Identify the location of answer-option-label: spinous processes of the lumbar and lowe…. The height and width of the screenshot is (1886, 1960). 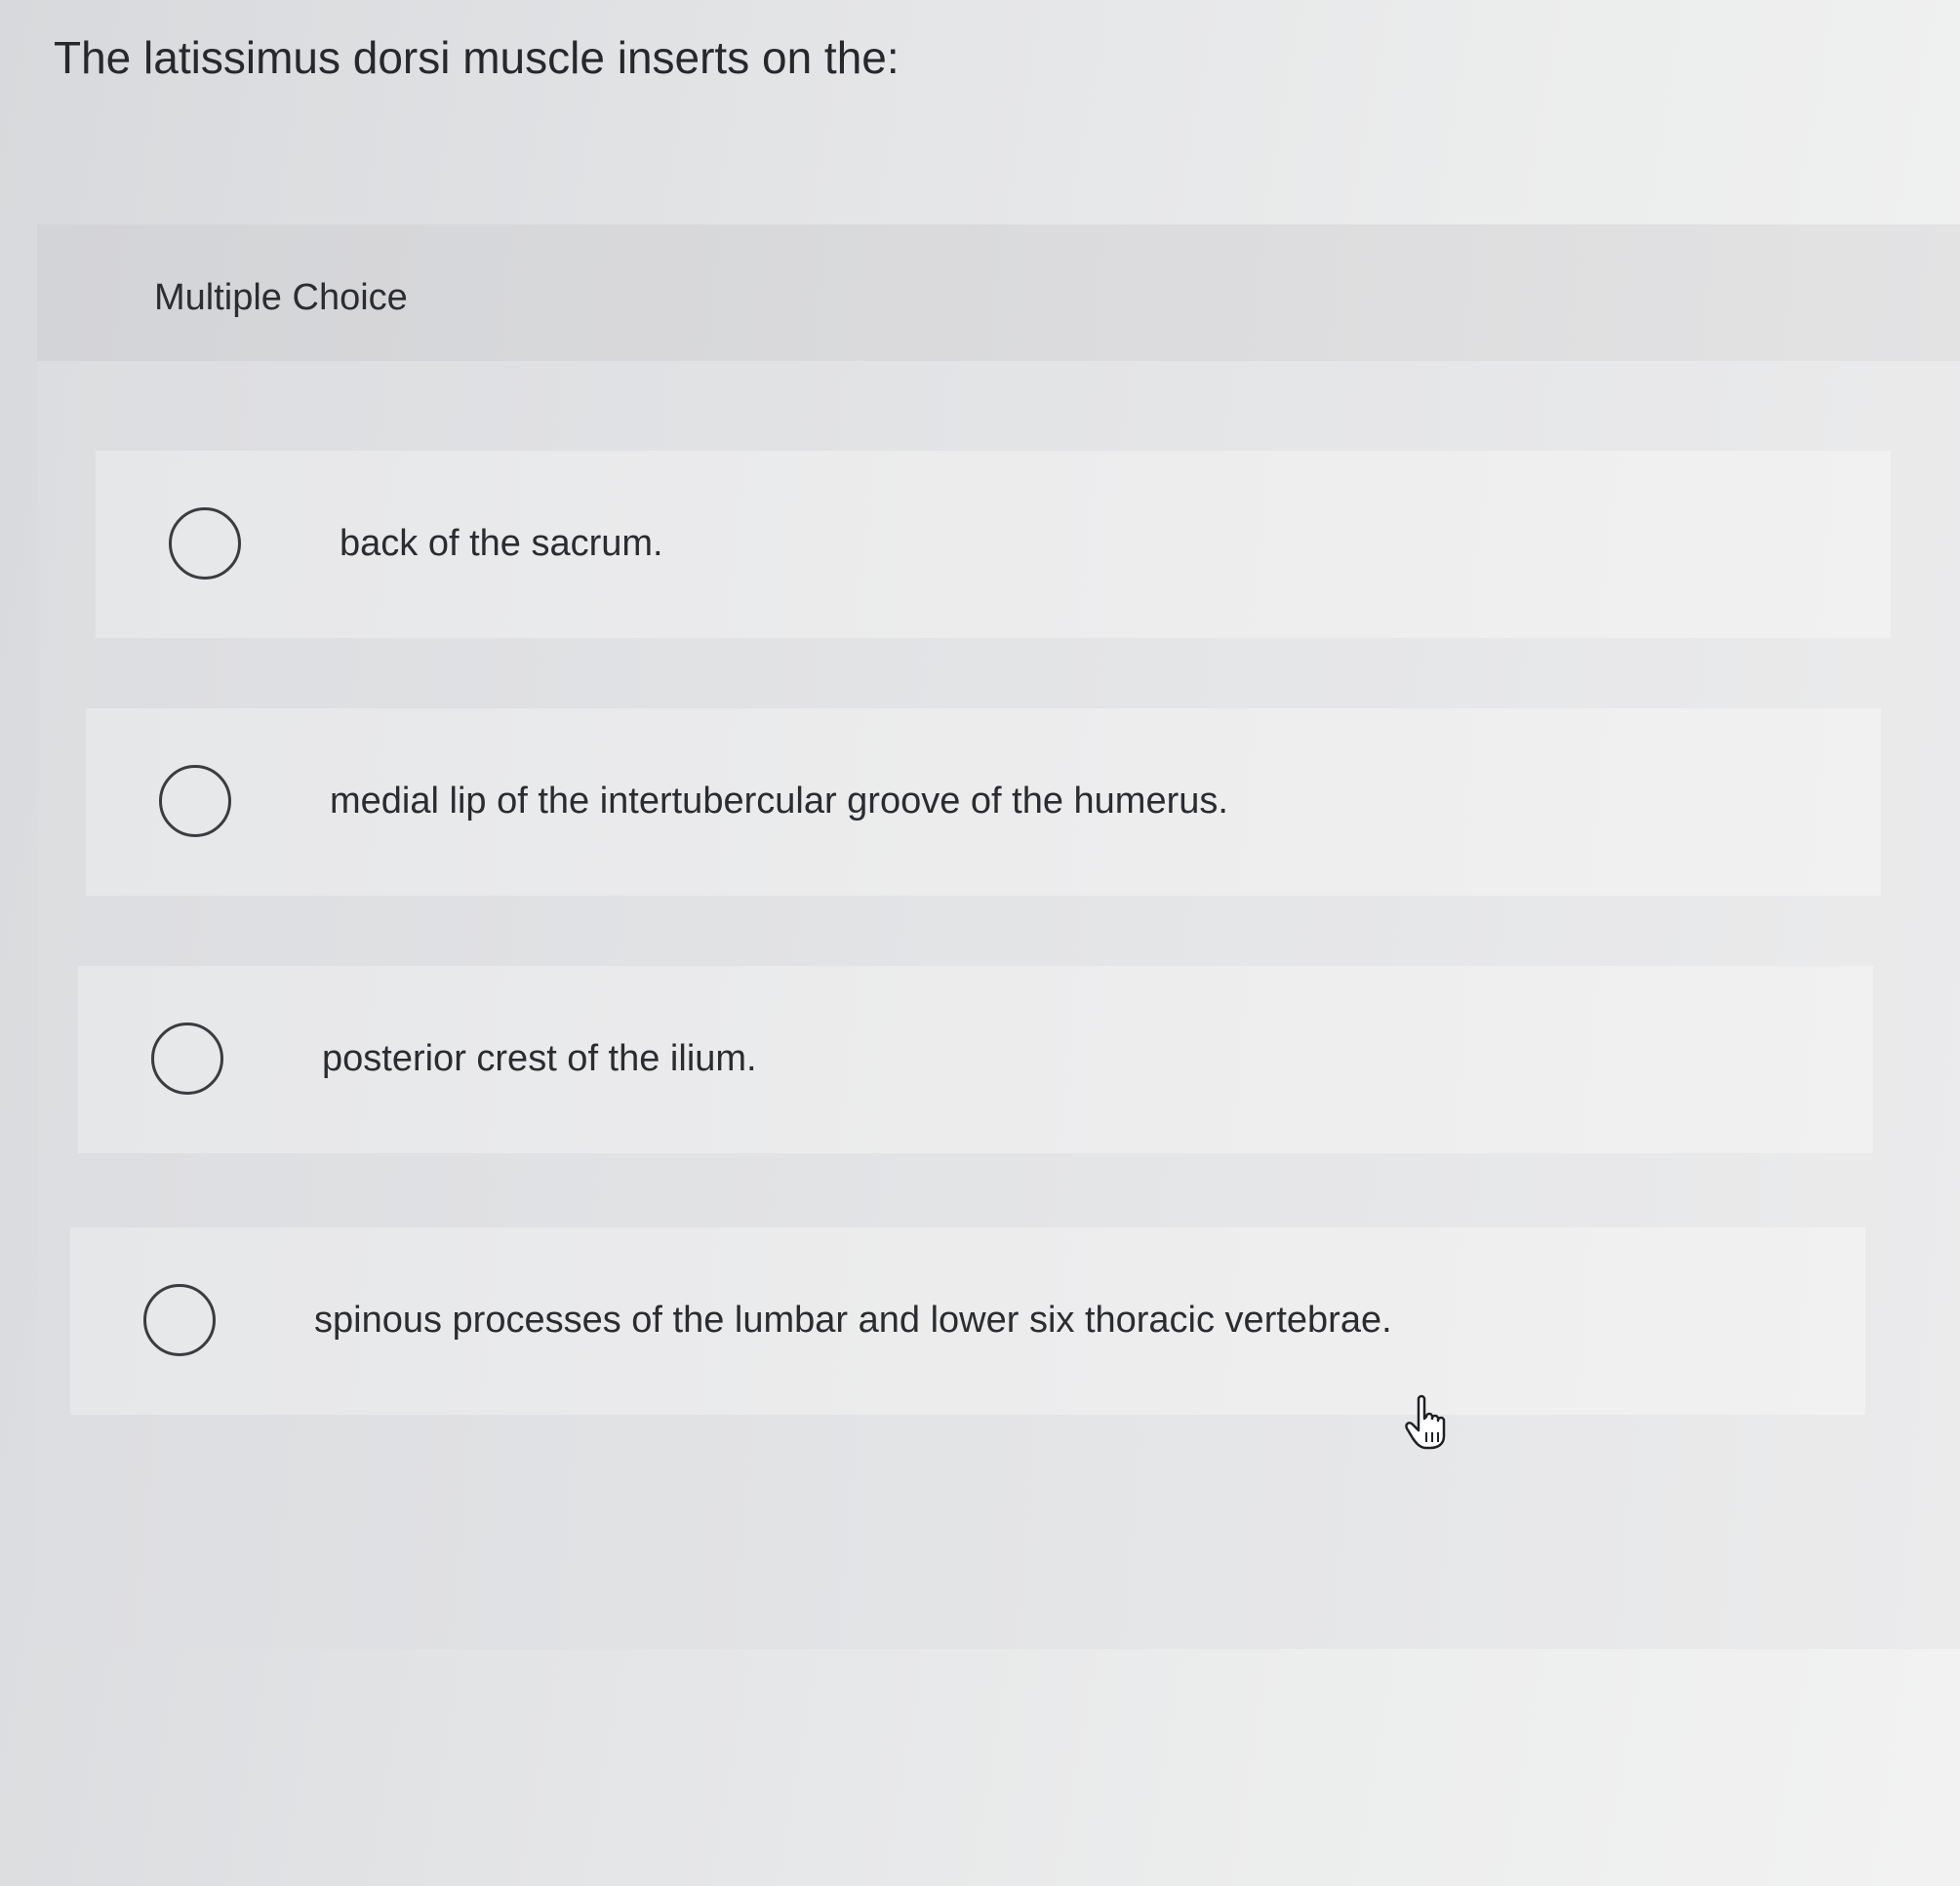
(853, 1320).